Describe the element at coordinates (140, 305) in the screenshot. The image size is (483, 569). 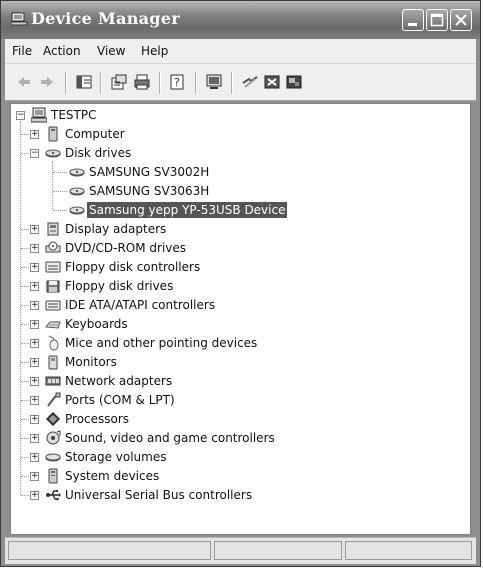
I see `tree-category-label: IDE ATA/ATAPI controllers` at that location.